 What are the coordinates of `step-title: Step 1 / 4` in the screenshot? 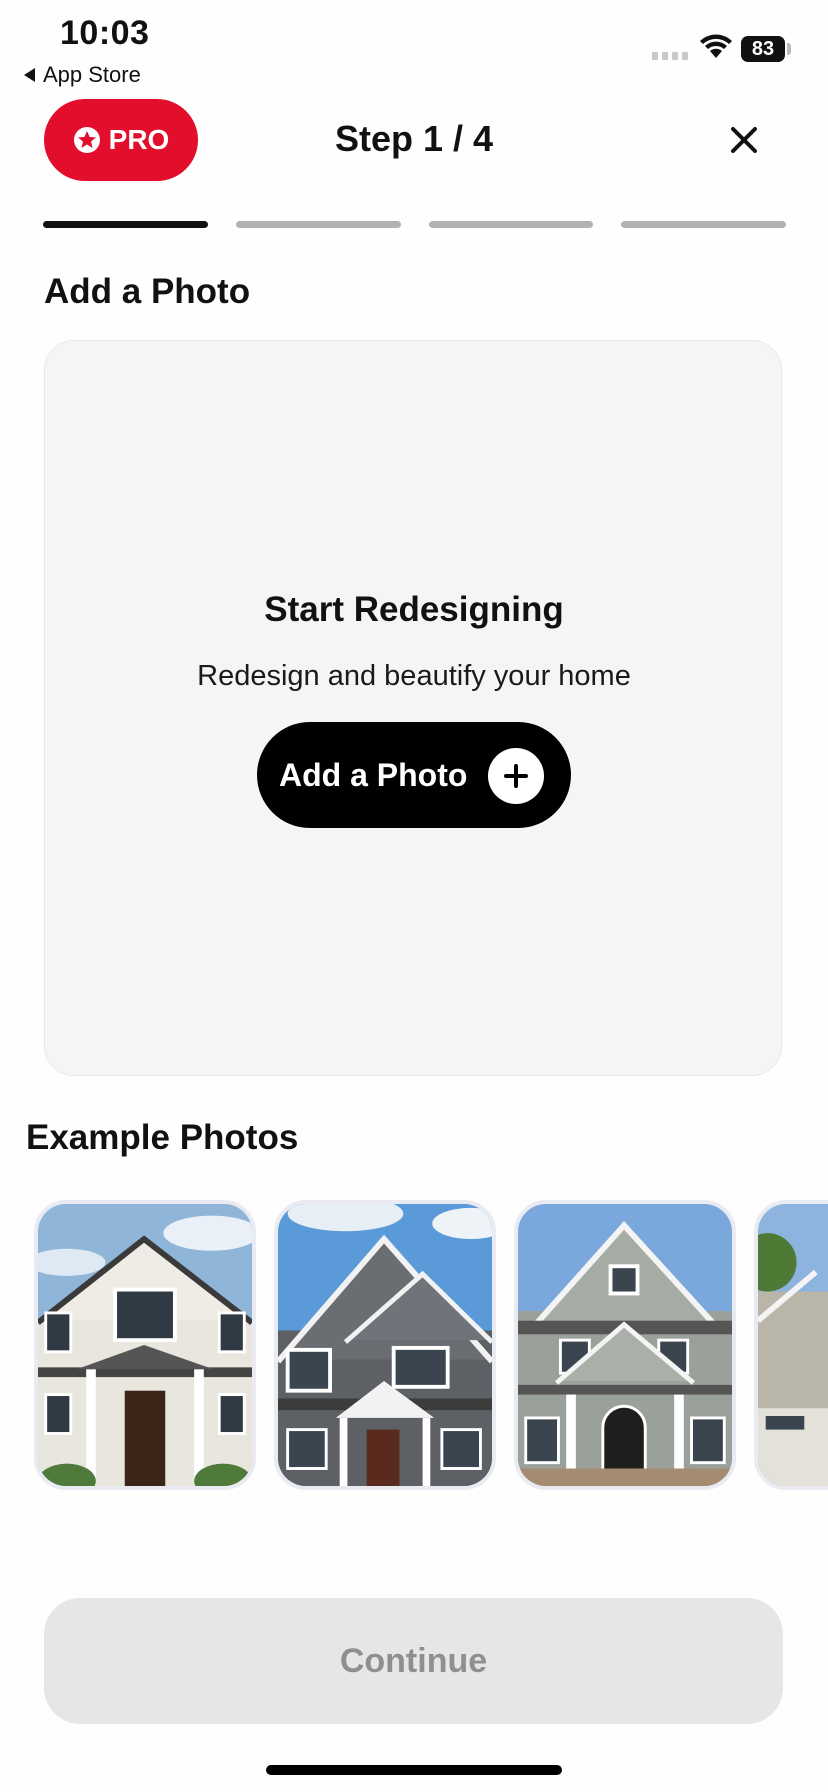 It's located at (414, 138).